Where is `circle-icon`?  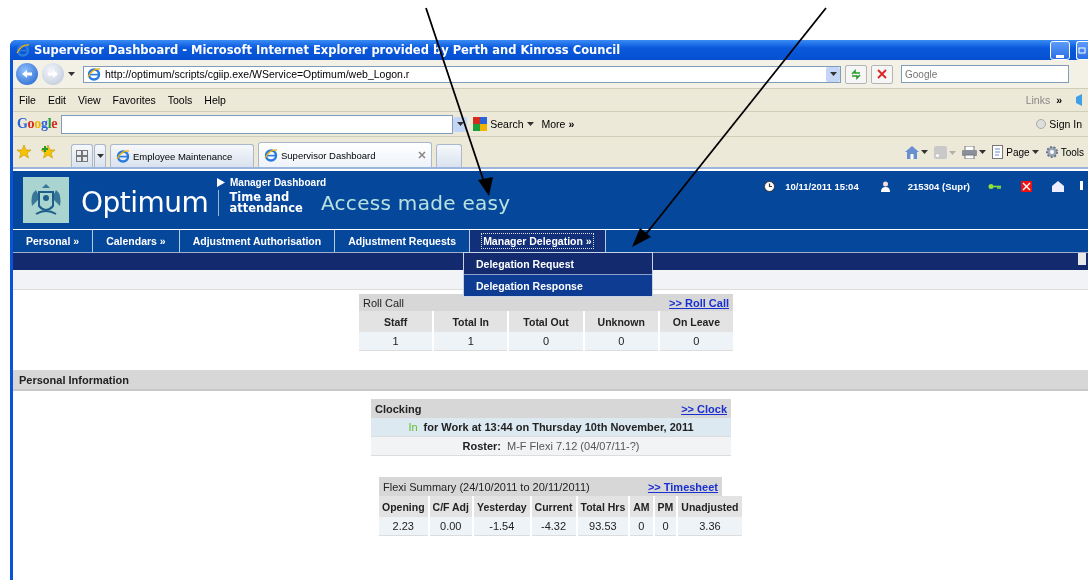
circle-icon is located at coordinates (1041, 124).